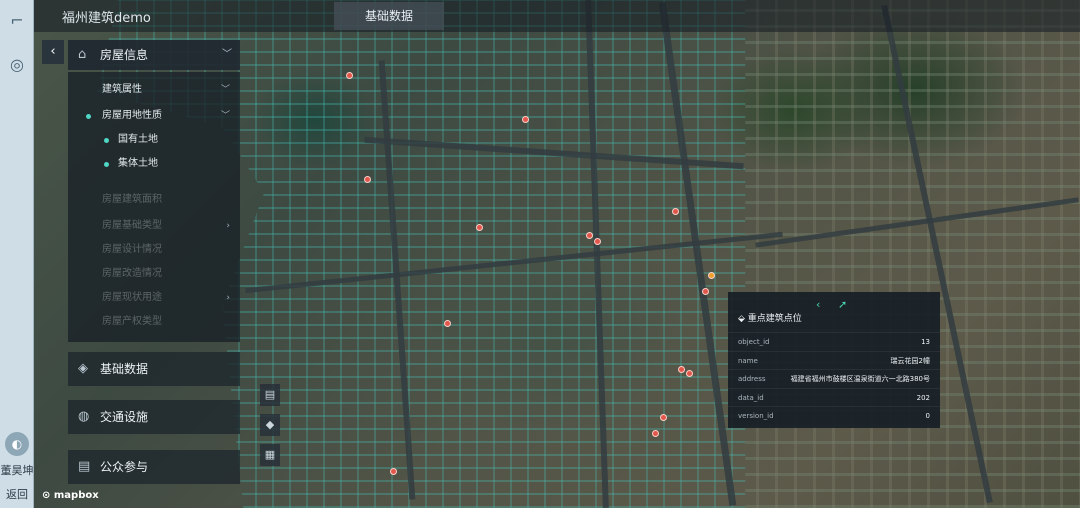  I want to click on panel-header-label: 房屋信息, so click(124, 55).